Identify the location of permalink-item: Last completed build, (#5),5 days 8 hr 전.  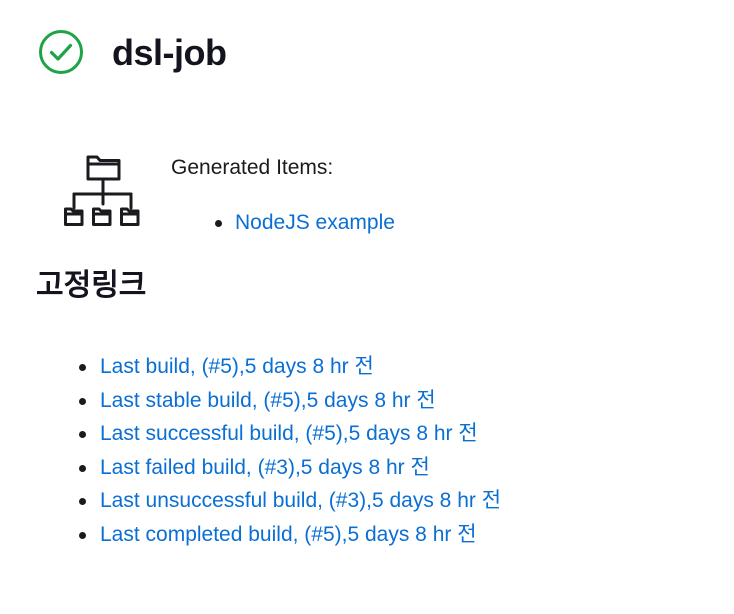
(288, 537).